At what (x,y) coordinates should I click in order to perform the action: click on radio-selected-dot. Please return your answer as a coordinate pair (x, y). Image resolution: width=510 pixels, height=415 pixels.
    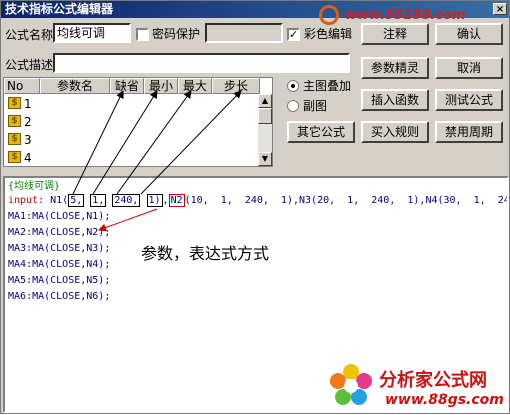
    Looking at the image, I should click on (293, 86).